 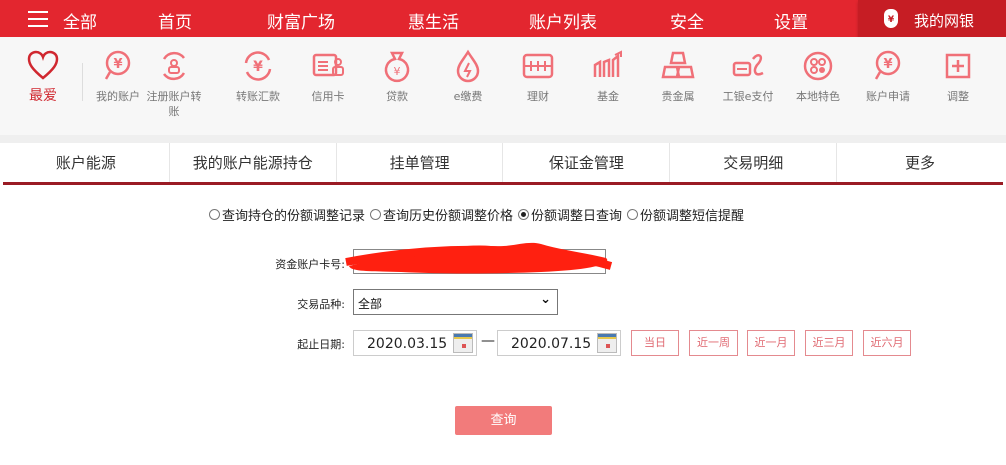 I want to click on nav-wealth: 财富广场, so click(x=301, y=20).